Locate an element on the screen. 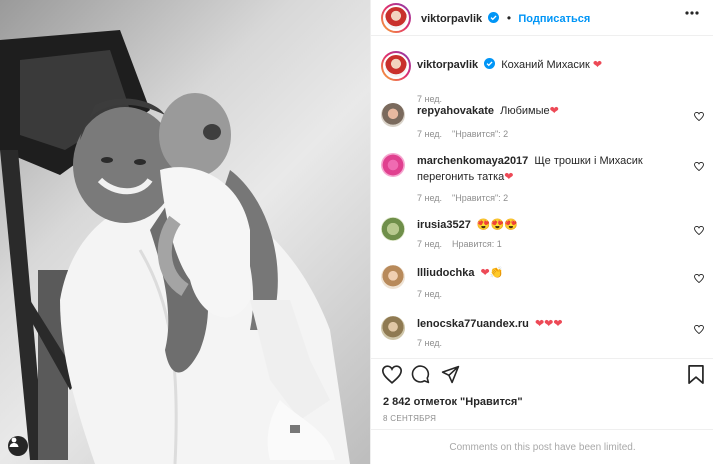  post-header: viktorpavlik • Подписаться is located at coordinates (542, 18).